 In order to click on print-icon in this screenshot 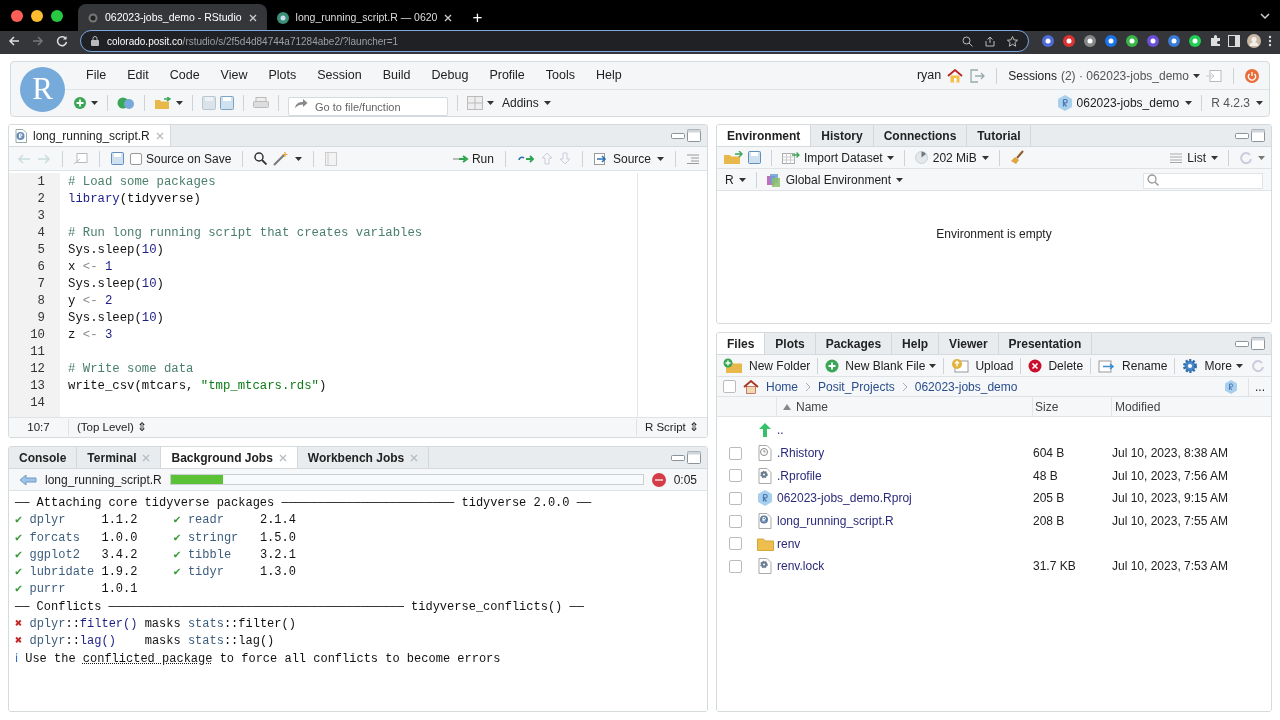, I will do `click(261, 103)`.